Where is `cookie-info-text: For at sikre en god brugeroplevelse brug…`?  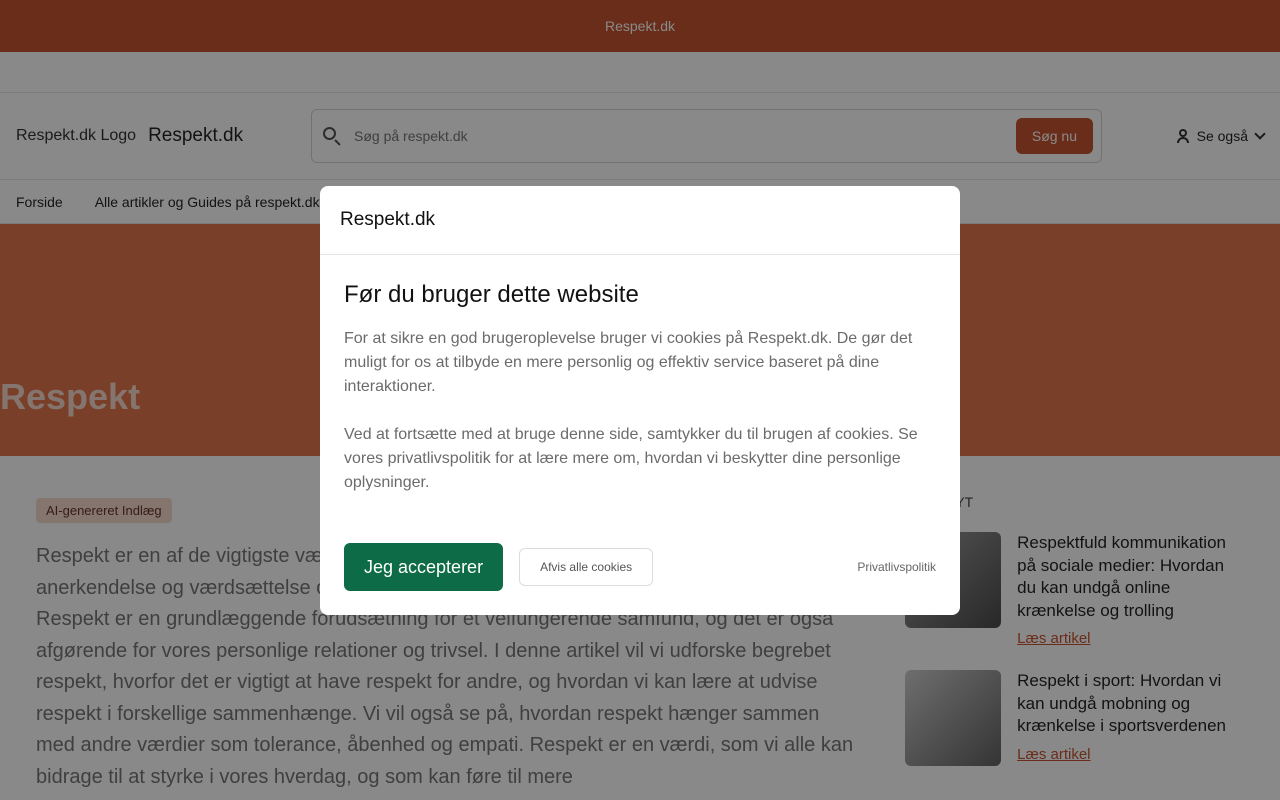 cookie-info-text: For at sikre en god brugeroplevelse brug… is located at coordinates (628, 362).